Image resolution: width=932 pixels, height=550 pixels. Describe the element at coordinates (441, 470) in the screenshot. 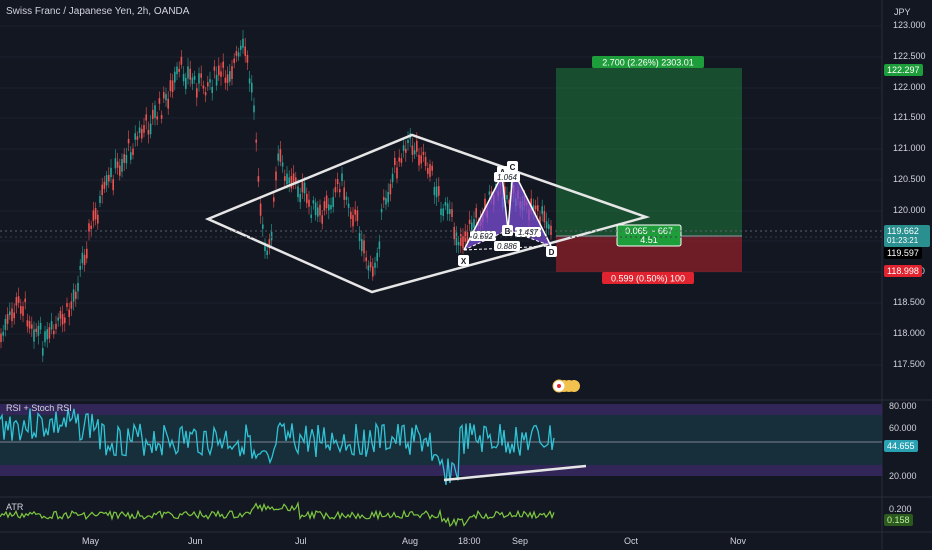

I see `rsi-lower-band` at that location.